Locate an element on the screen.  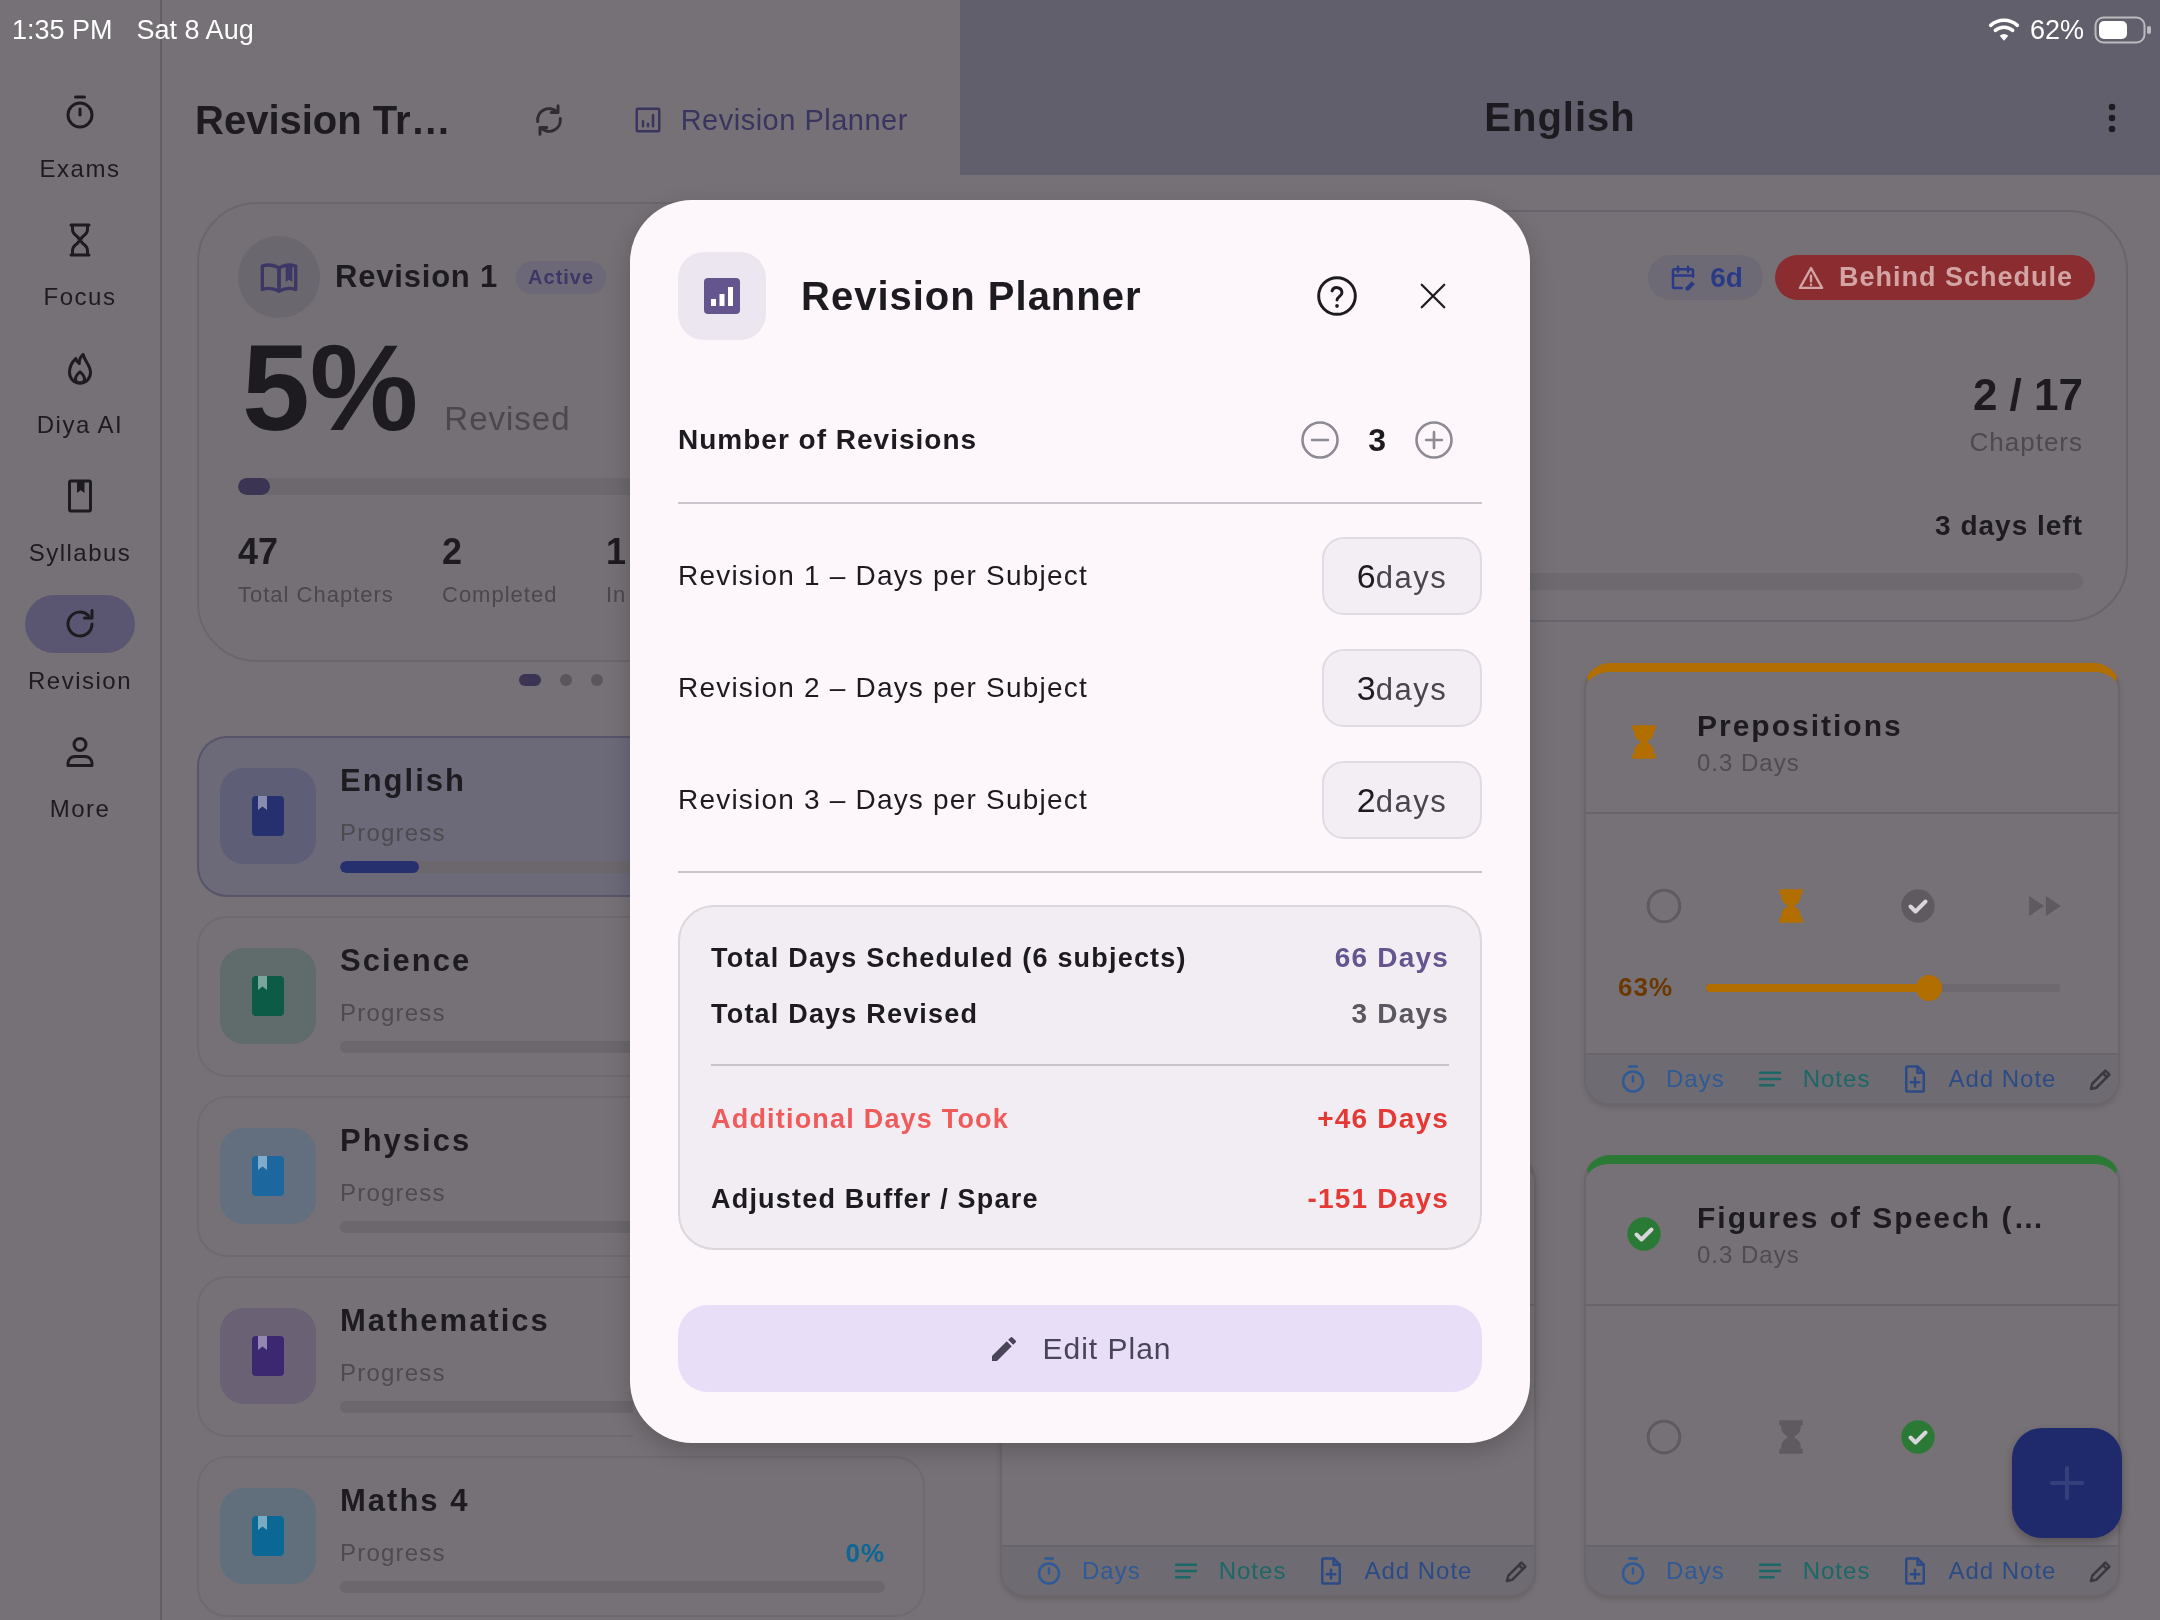
nav-item: More is located at coordinates (80, 787).